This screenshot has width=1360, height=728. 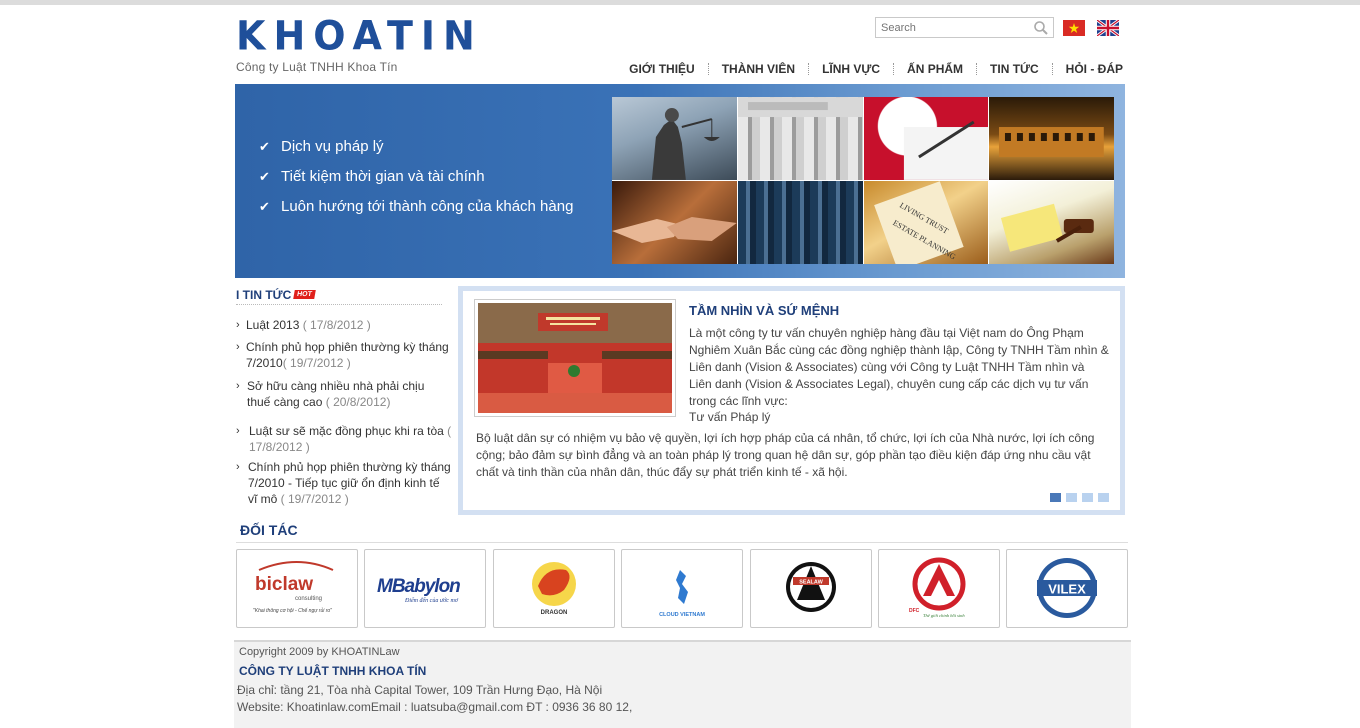 What do you see at coordinates (674, 138) in the screenshot?
I see `justice-statue-image` at bounding box center [674, 138].